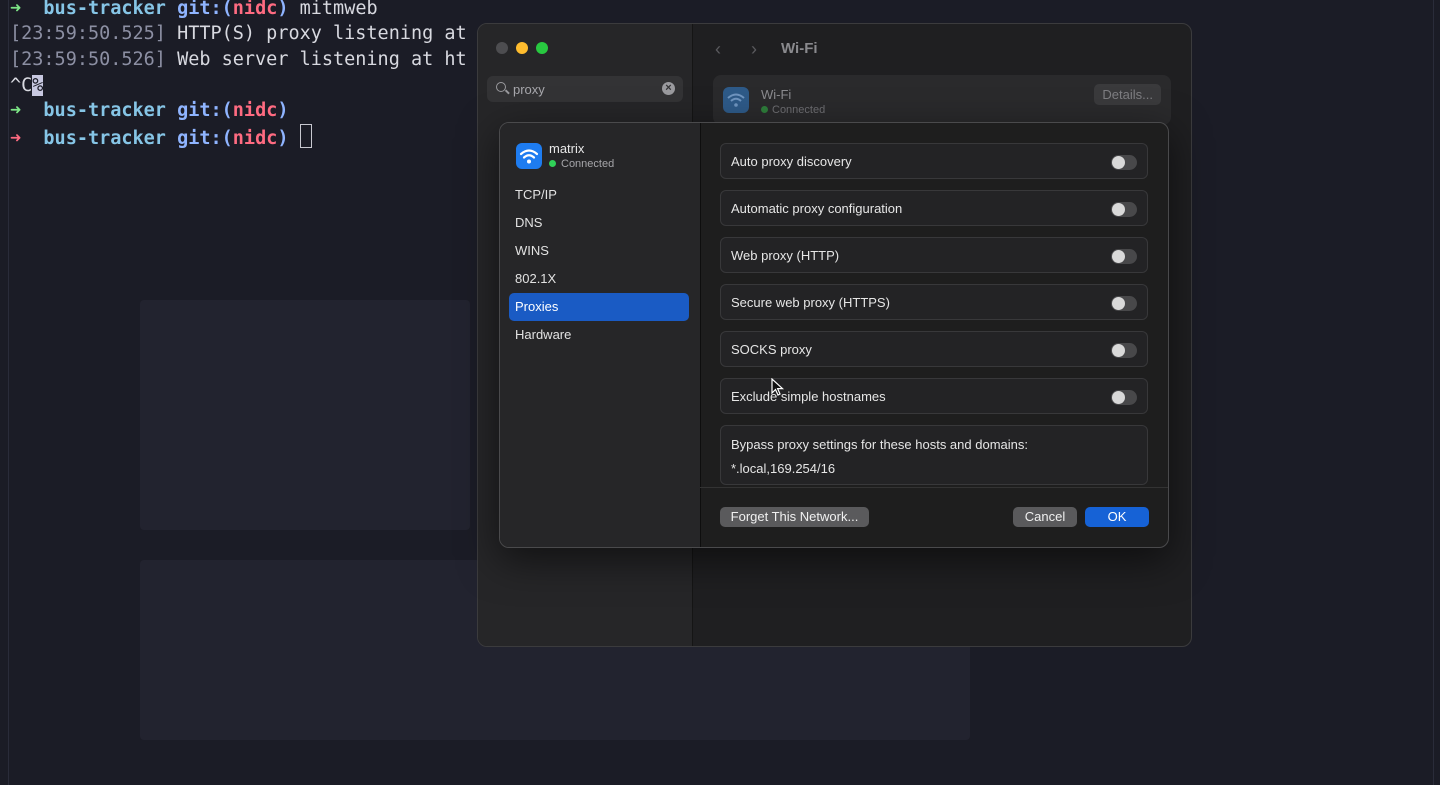 The image size is (1440, 785). What do you see at coordinates (581, 164) in the screenshot?
I see `network-status: Connected` at bounding box center [581, 164].